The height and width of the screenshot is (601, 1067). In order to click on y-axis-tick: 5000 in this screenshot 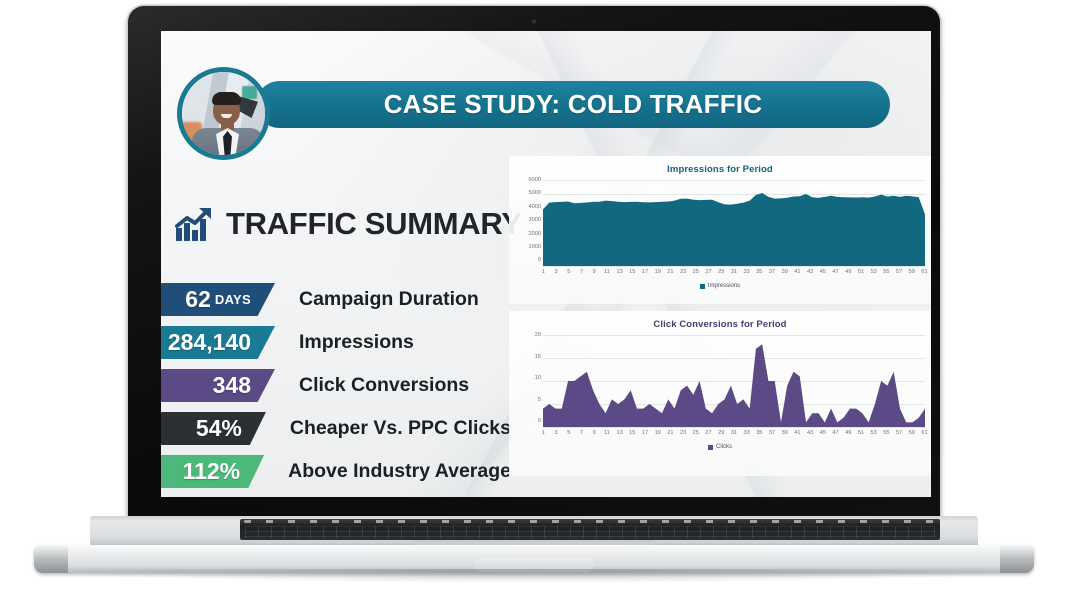, I will do `click(534, 193)`.